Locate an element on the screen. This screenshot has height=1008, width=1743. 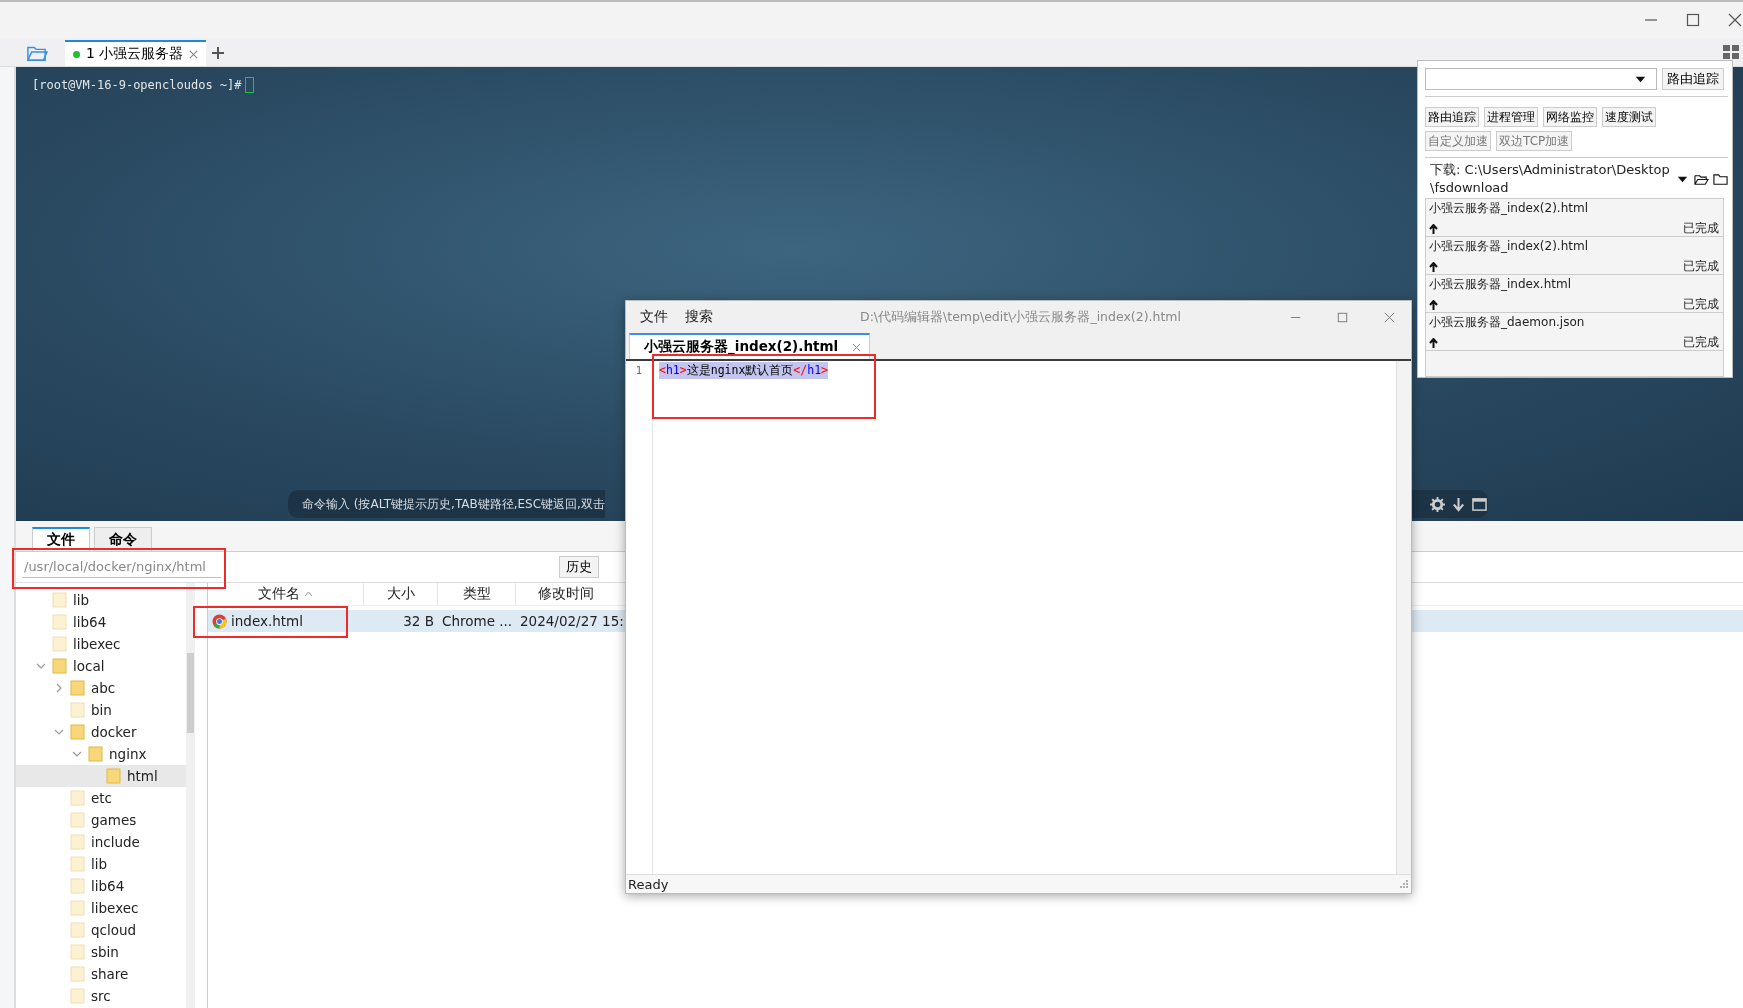
folder-icon is located at coordinates (1720, 179).